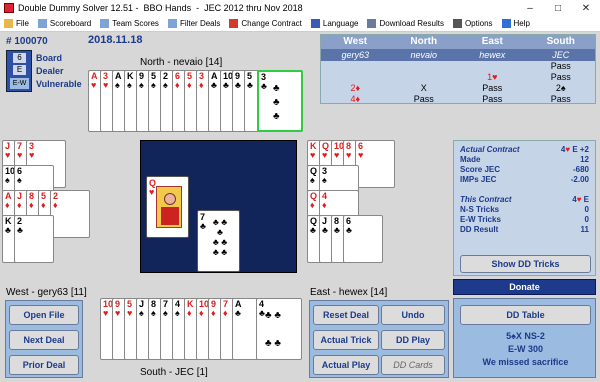  Describe the element at coordinates (524, 230) in the screenshot. I see `contract-row: DD Result 11` at that location.